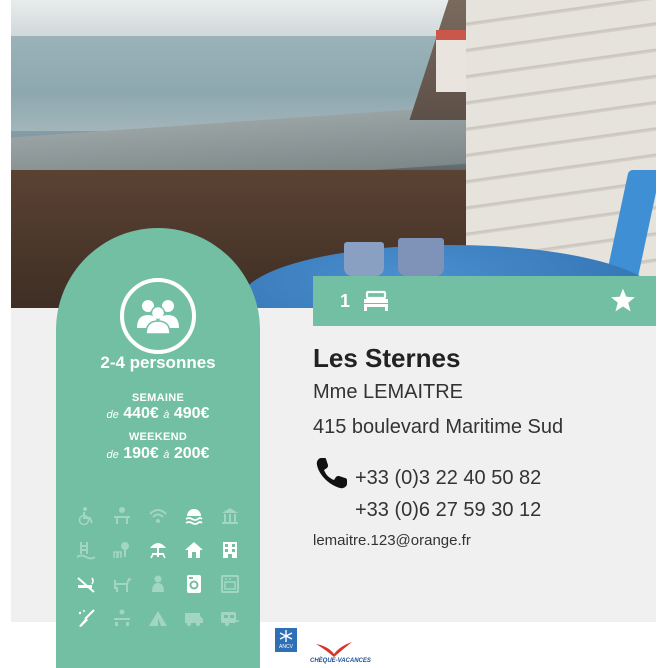 The image size is (661, 668). Describe the element at coordinates (158, 516) in the screenshot. I see `wifi-icon` at that location.